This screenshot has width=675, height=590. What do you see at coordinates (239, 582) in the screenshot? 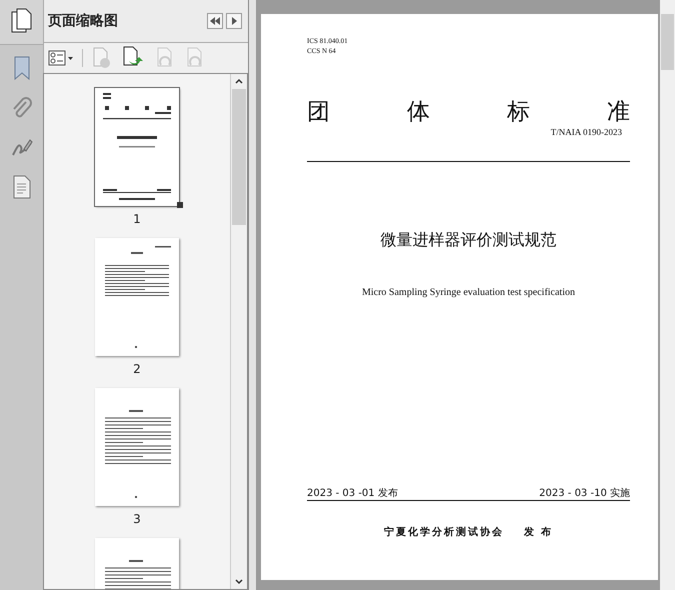
I see `scroll-down-icon` at bounding box center [239, 582].